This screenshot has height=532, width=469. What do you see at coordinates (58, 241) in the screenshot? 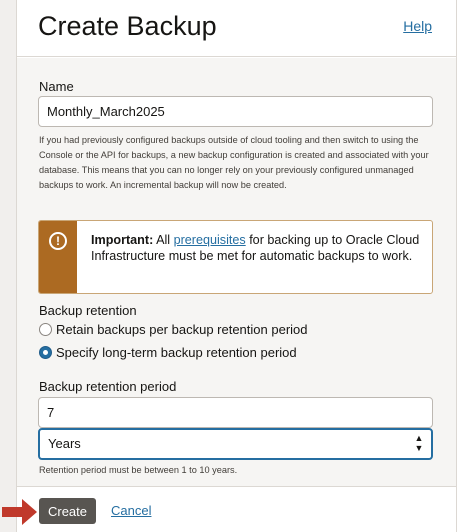
I see `exclamation-circle-icon: !` at bounding box center [58, 241].